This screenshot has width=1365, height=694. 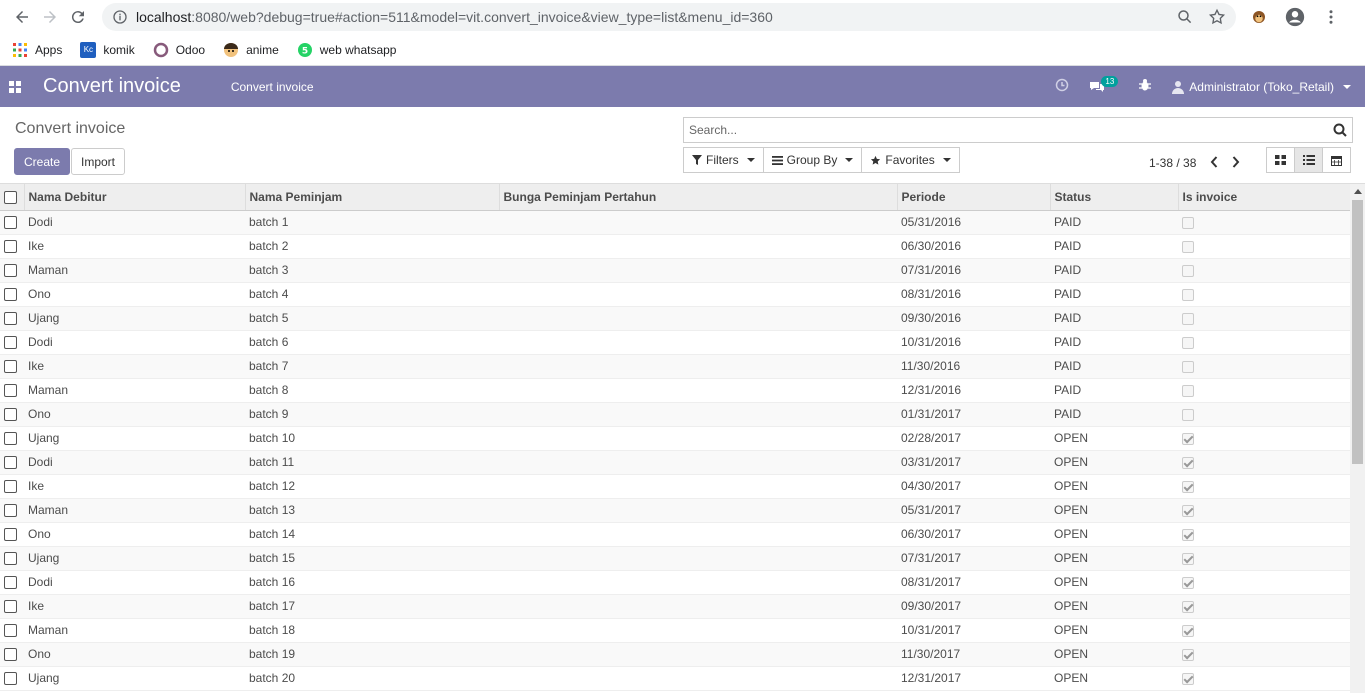 What do you see at coordinates (675, 510) in the screenshot?
I see `table-row: Maman batch 13 05/31/2017 OPEN` at bounding box center [675, 510].